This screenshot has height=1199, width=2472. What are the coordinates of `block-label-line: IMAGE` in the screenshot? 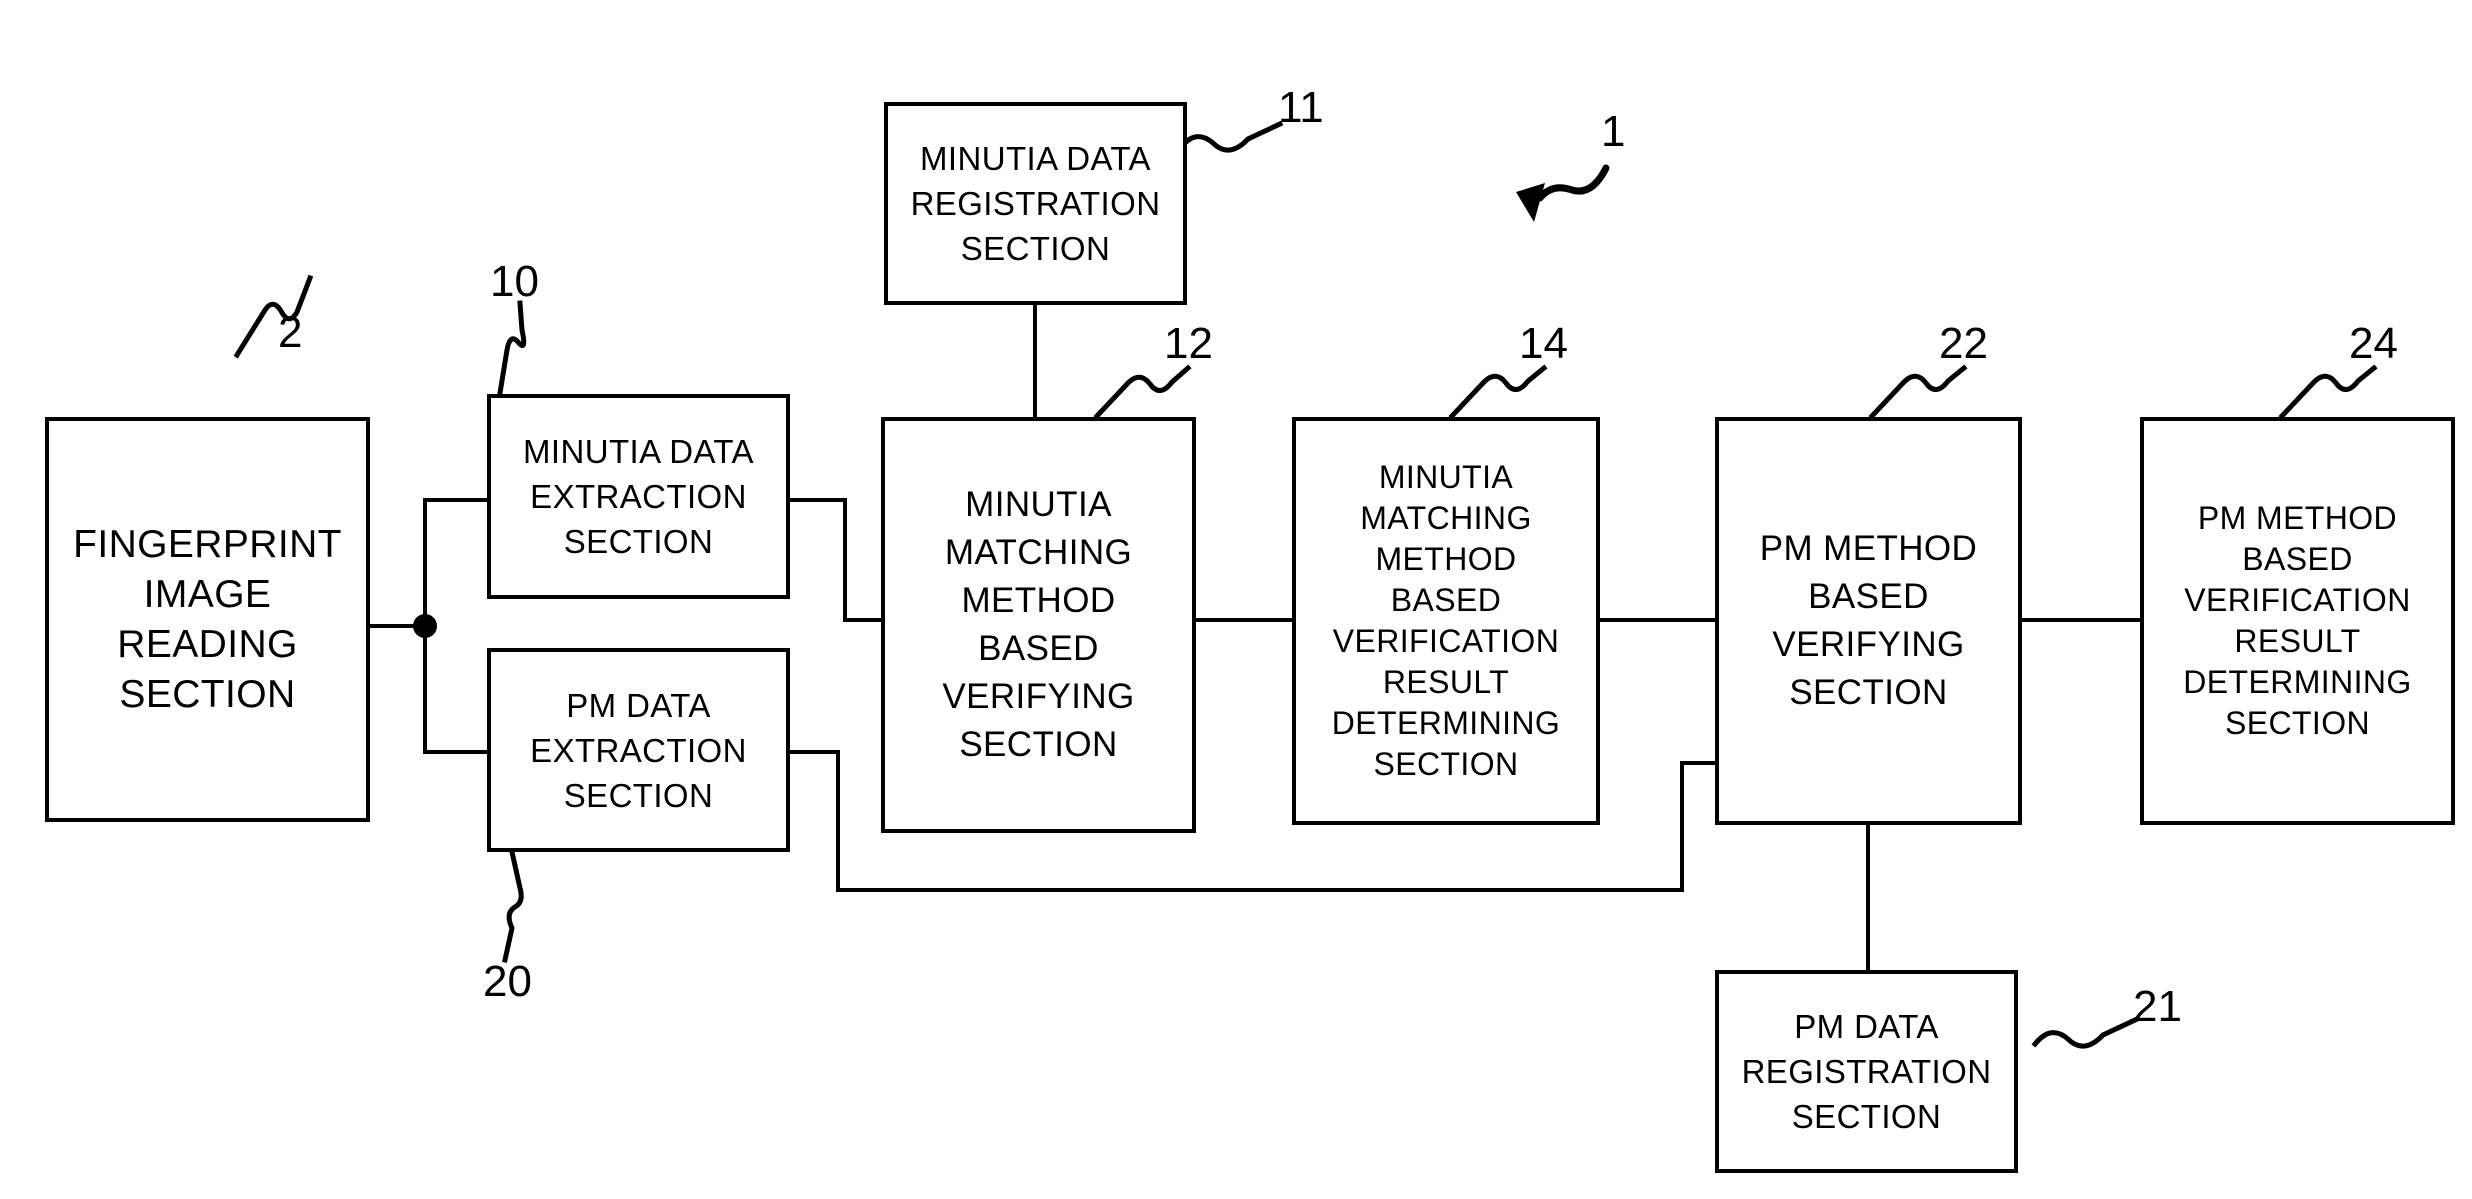 It's located at (207, 594).